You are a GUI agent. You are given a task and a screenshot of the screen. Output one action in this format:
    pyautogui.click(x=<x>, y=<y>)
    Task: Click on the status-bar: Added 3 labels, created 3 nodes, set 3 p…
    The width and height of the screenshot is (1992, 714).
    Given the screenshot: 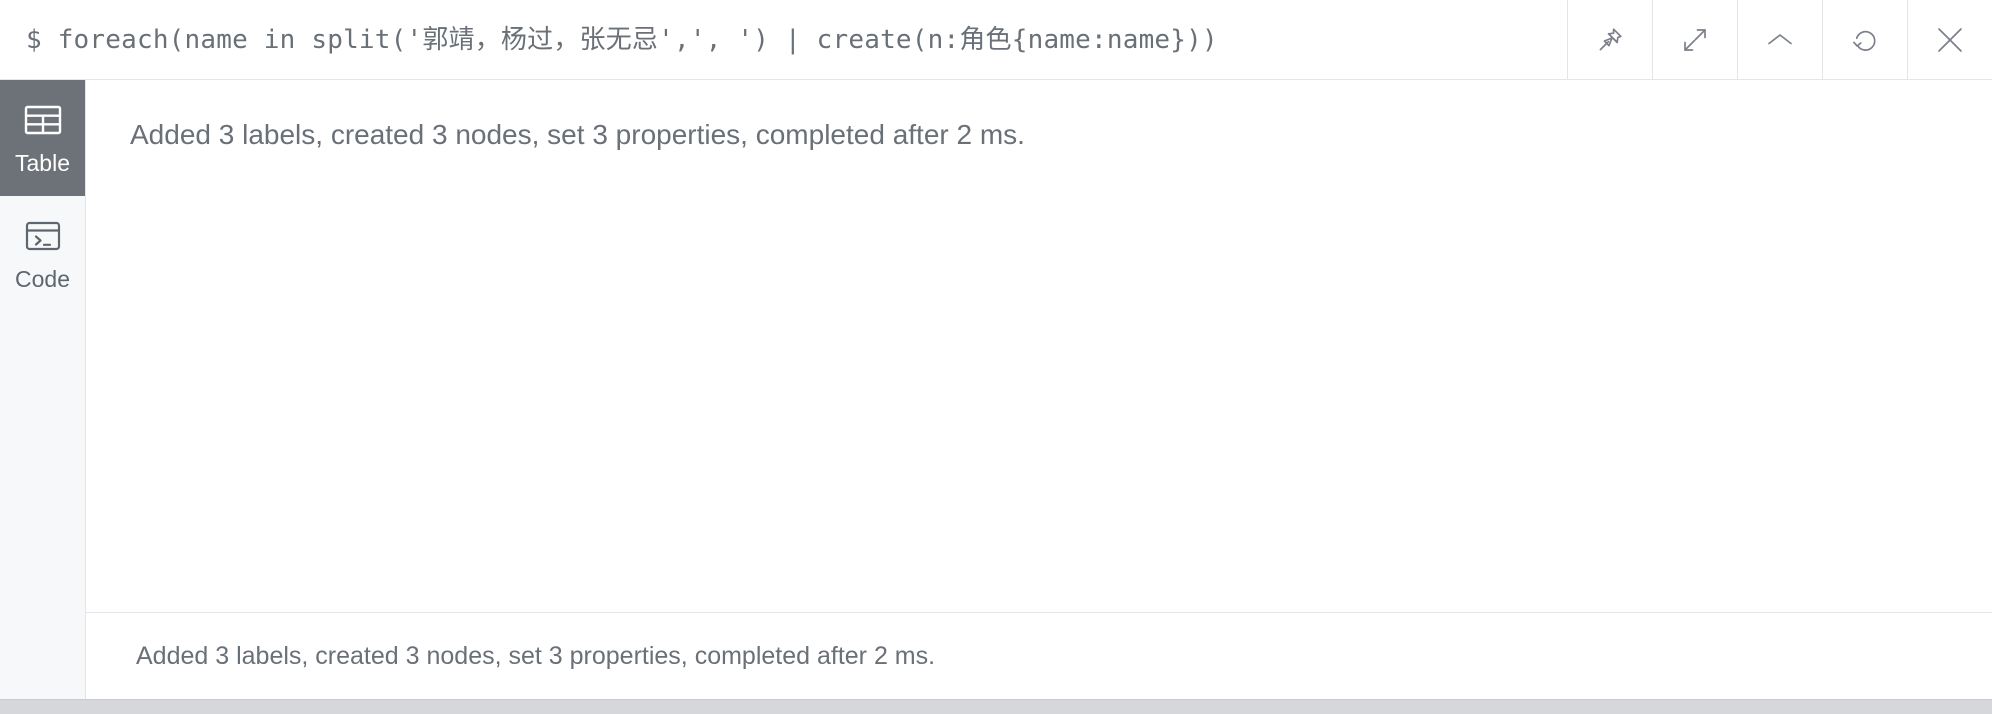 What is the action you would take?
    pyautogui.click(x=1039, y=656)
    